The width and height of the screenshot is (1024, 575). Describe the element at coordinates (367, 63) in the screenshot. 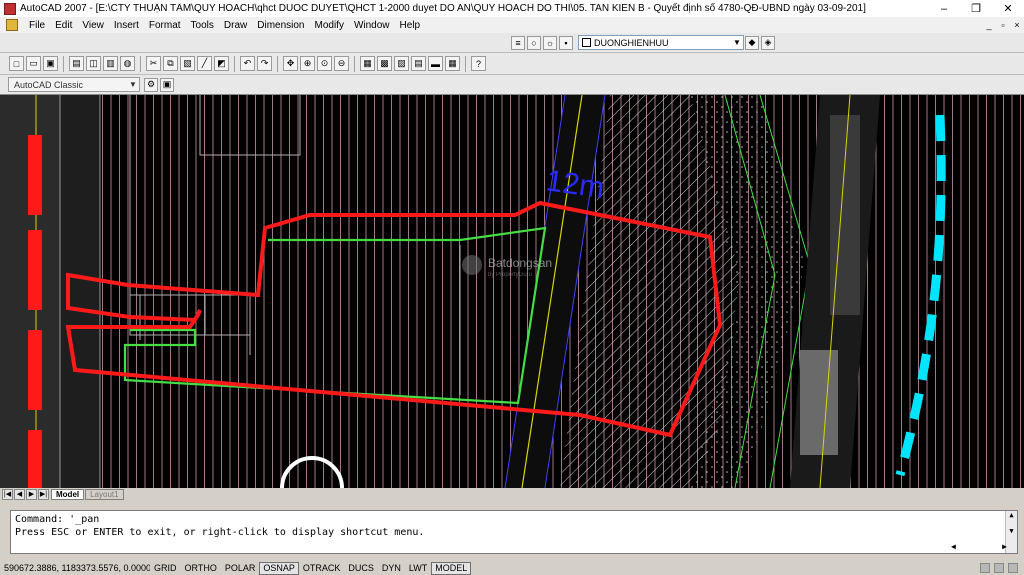

I see `properties-icon: ▦` at that location.